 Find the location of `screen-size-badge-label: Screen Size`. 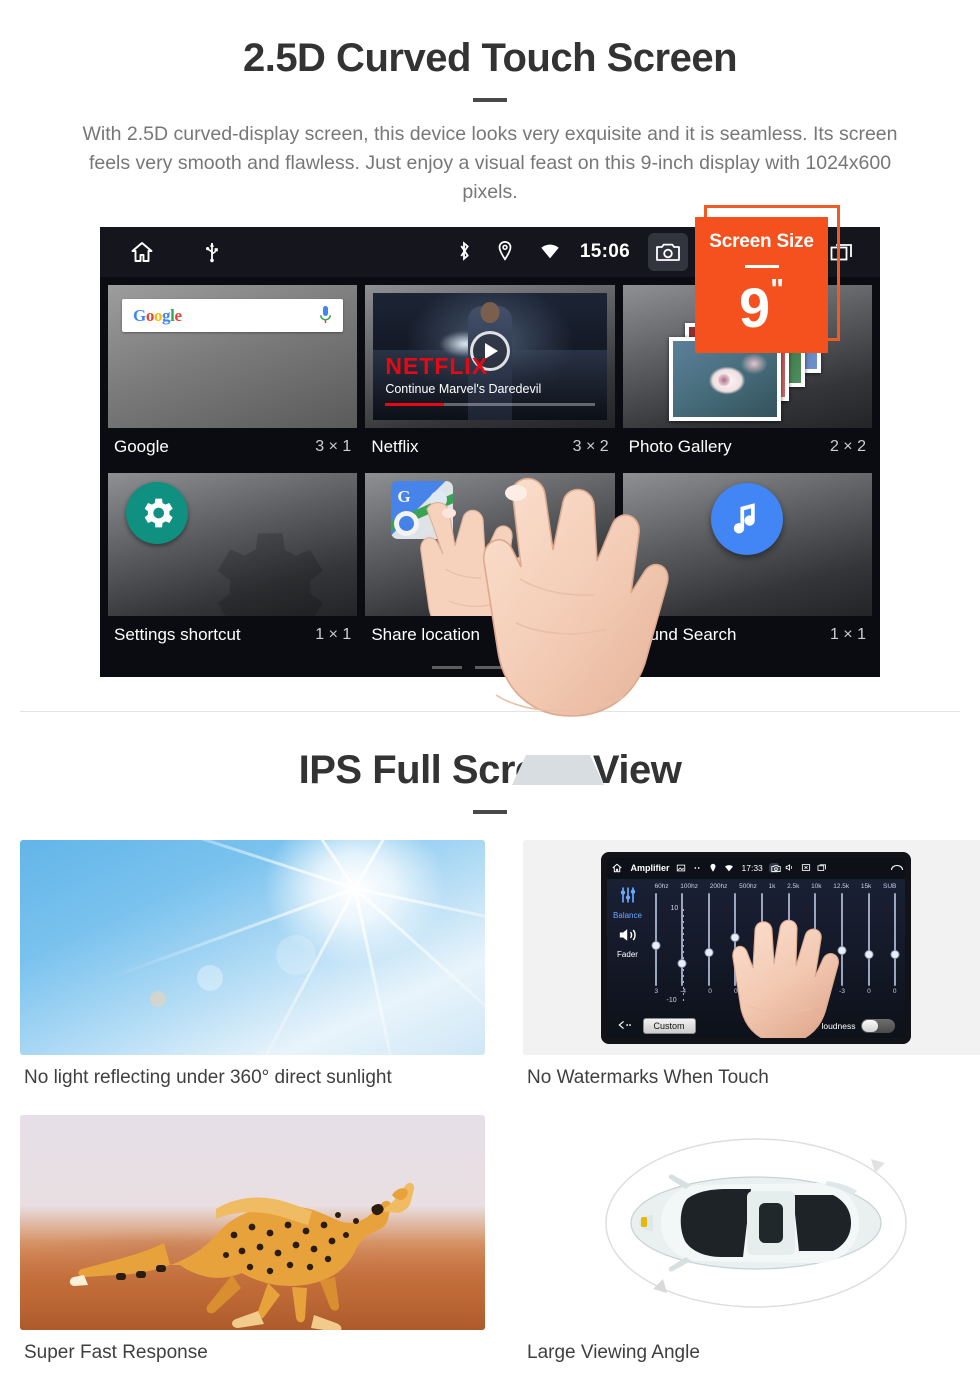

screen-size-badge-label: Screen Size is located at coordinates (761, 241).